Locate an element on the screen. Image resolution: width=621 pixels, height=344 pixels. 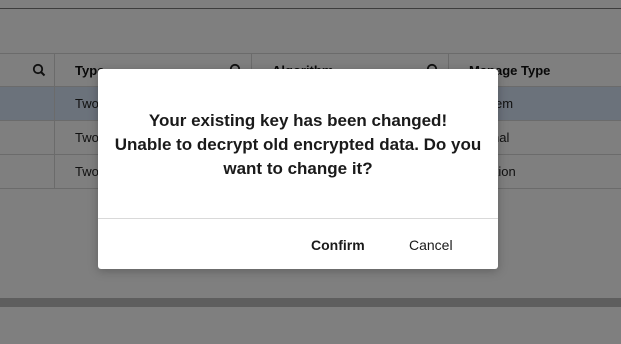
dialog-message-line: want to change it? is located at coordinates (298, 168).